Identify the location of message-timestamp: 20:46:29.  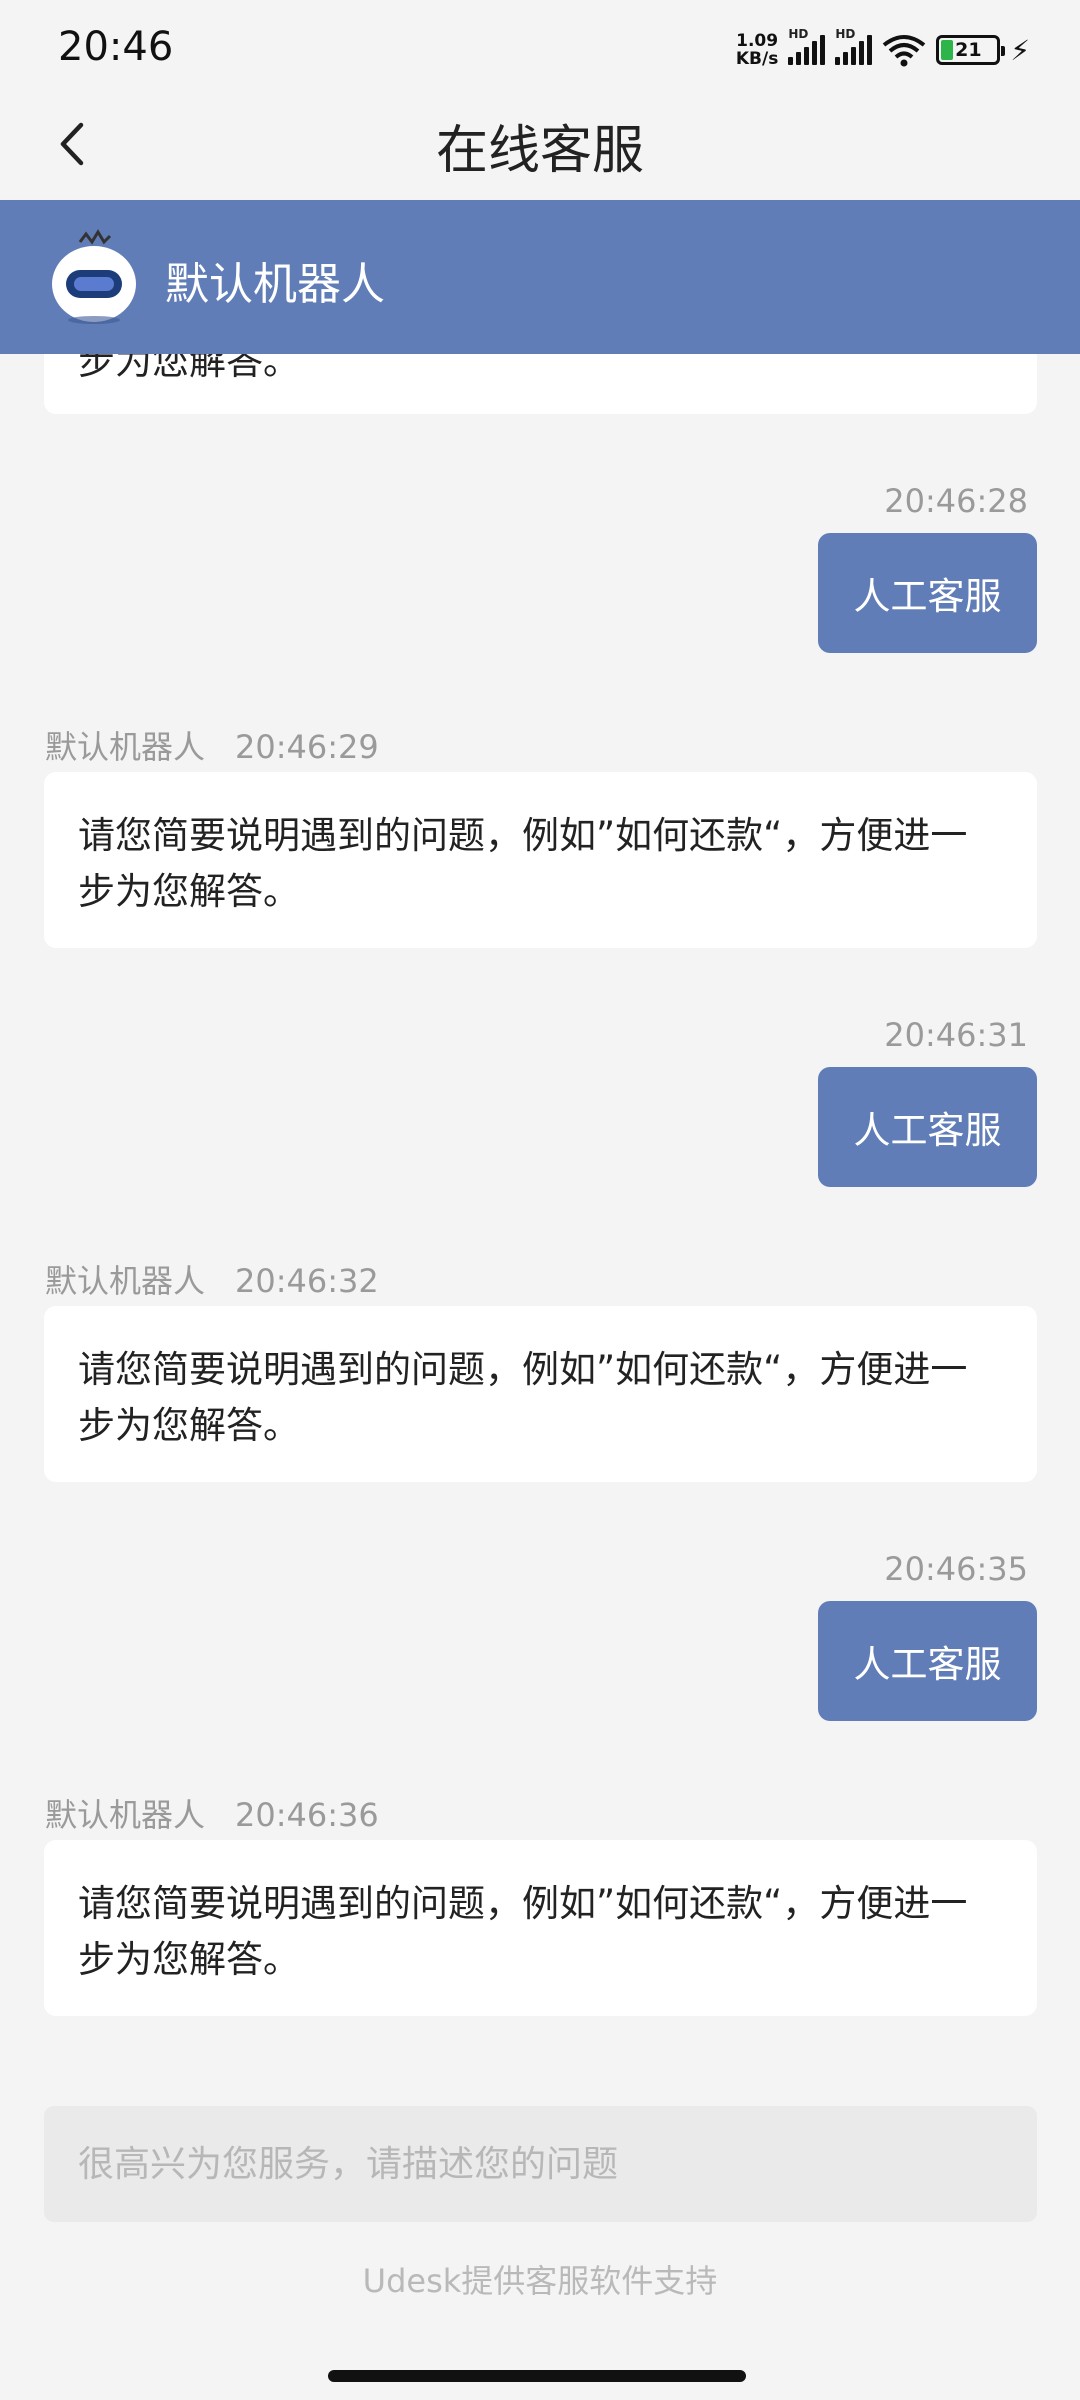
(307, 747).